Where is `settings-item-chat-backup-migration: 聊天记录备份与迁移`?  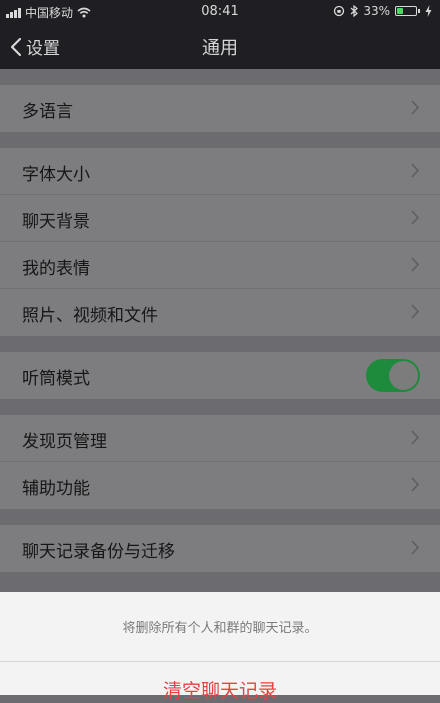 settings-item-chat-backup-migration: 聊天记录备份与迁移 is located at coordinates (220, 548).